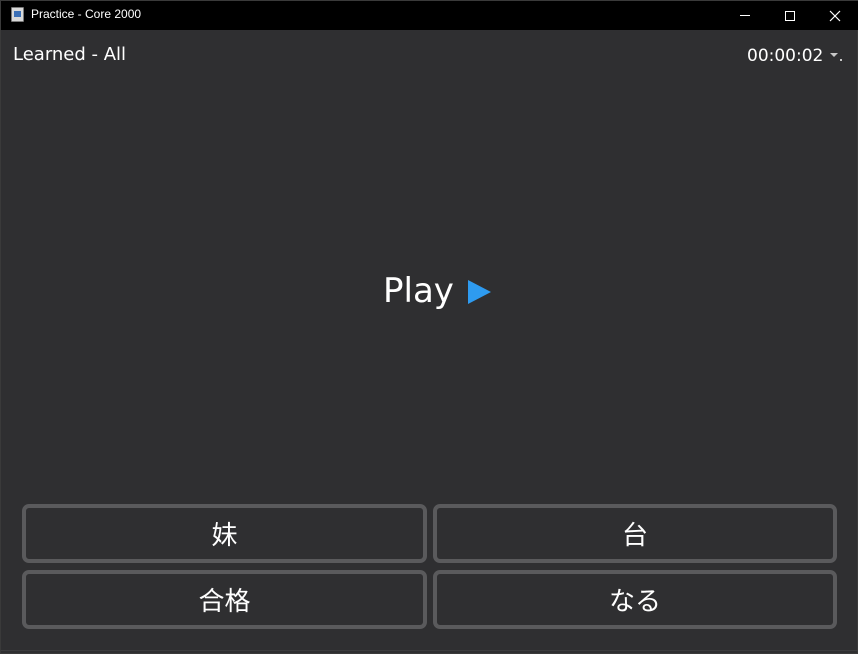 This screenshot has width=858, height=654. I want to click on minimize-button, so click(744, 15).